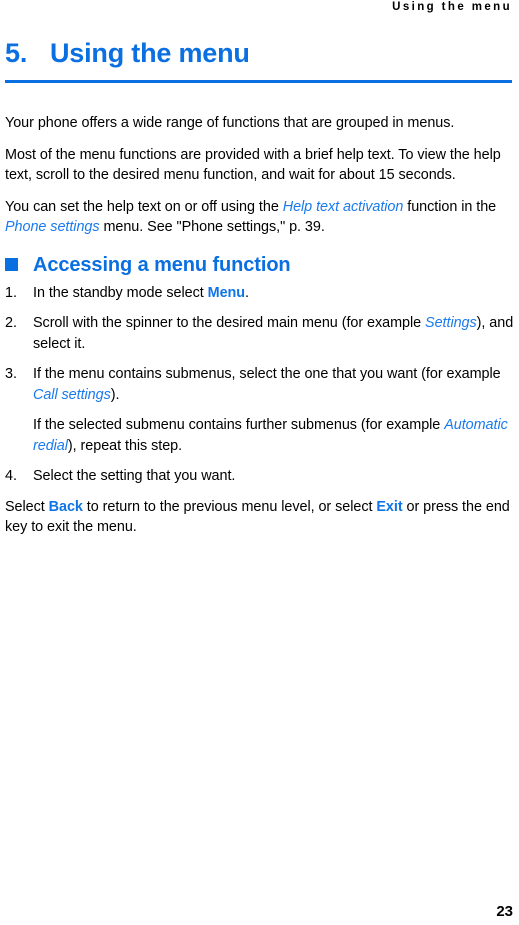  I want to click on chapter-title-text: Using the menu, so click(150, 53).